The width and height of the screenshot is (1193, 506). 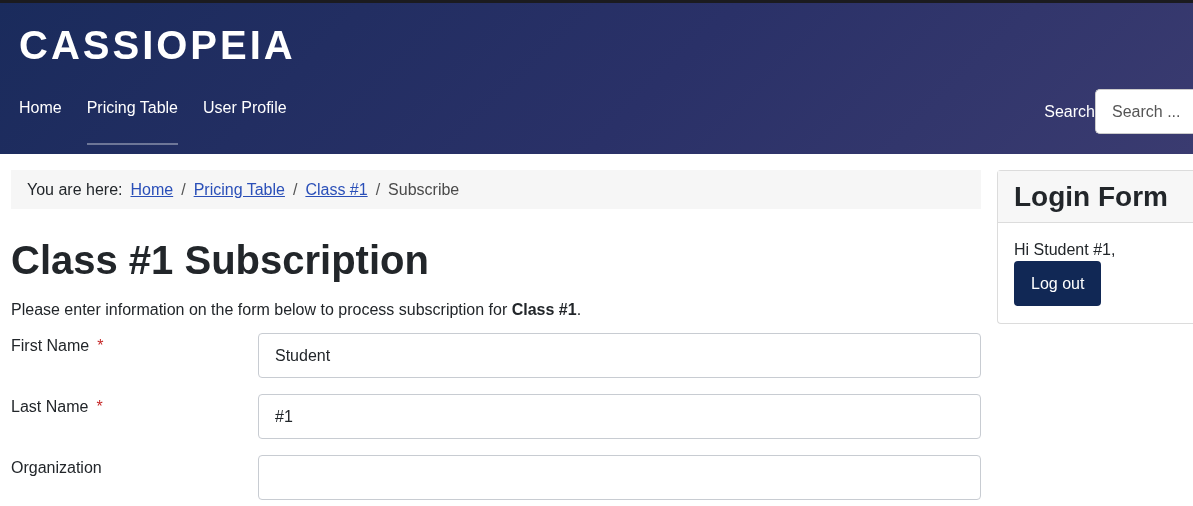 What do you see at coordinates (1058, 283) in the screenshot?
I see `logout-button: Log out` at bounding box center [1058, 283].